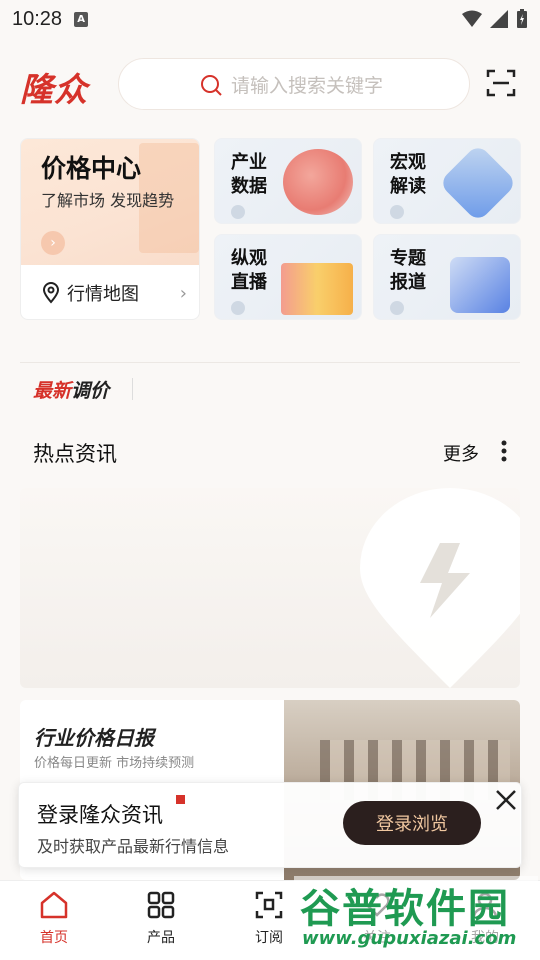 This screenshot has width=540, height=960. Describe the element at coordinates (405, 909) in the screenshot. I see `watermark-title: 谷普软件园` at that location.